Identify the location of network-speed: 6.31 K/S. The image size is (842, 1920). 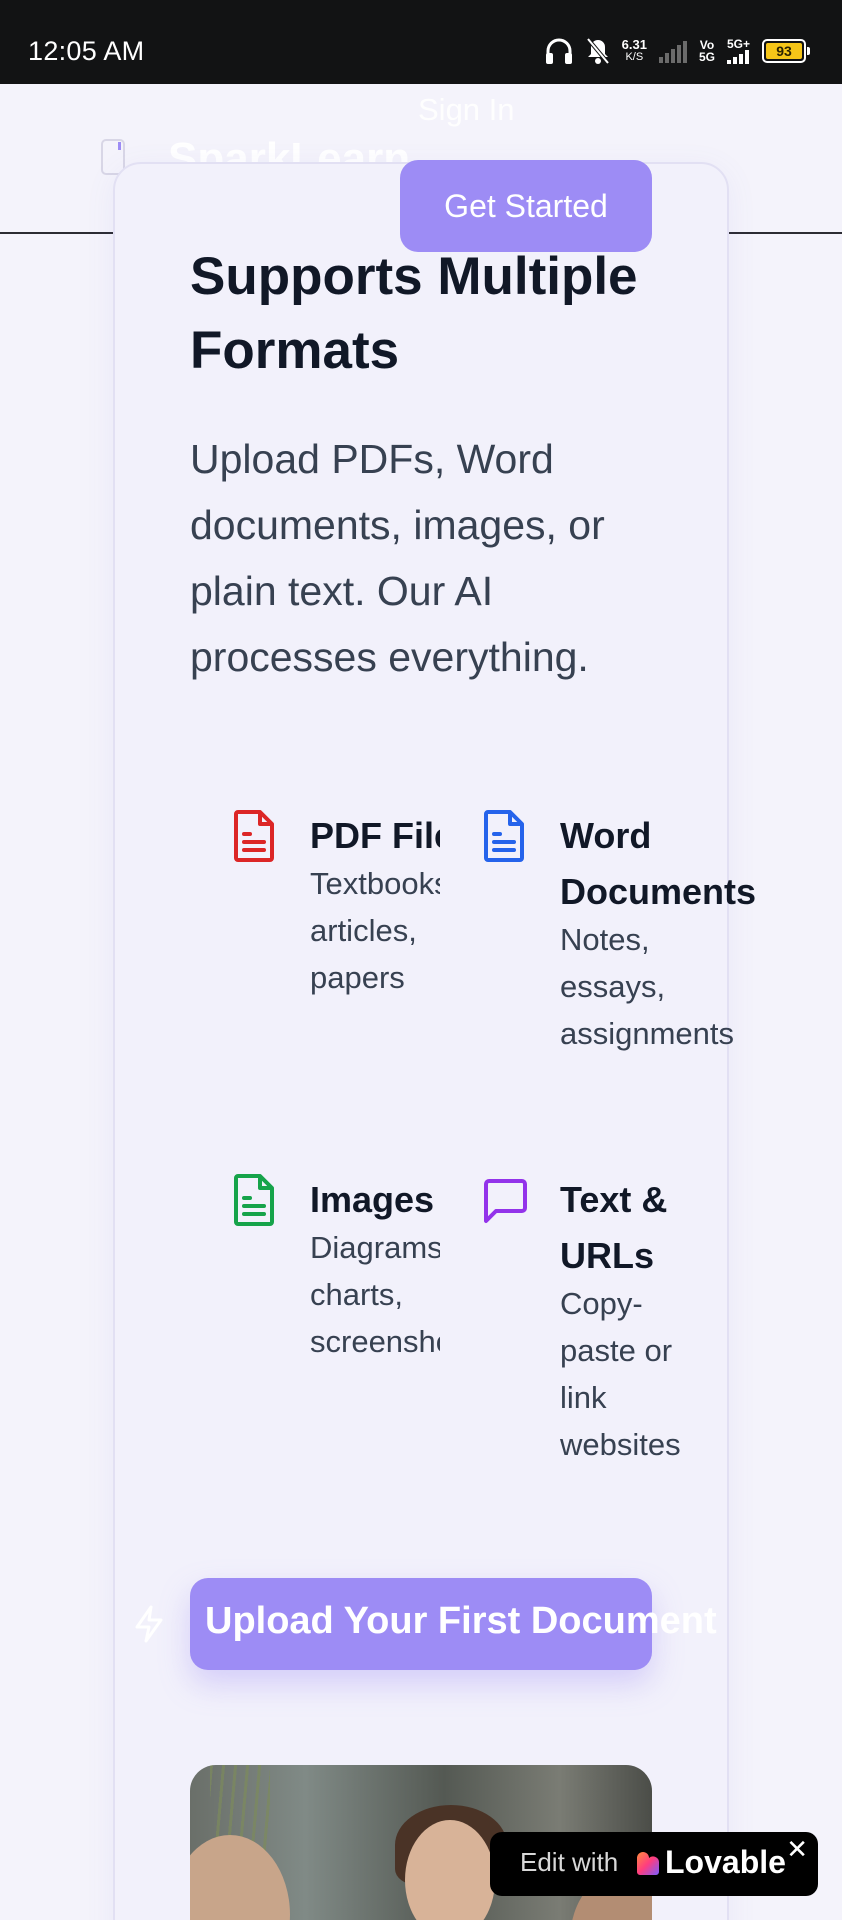
(634, 50).